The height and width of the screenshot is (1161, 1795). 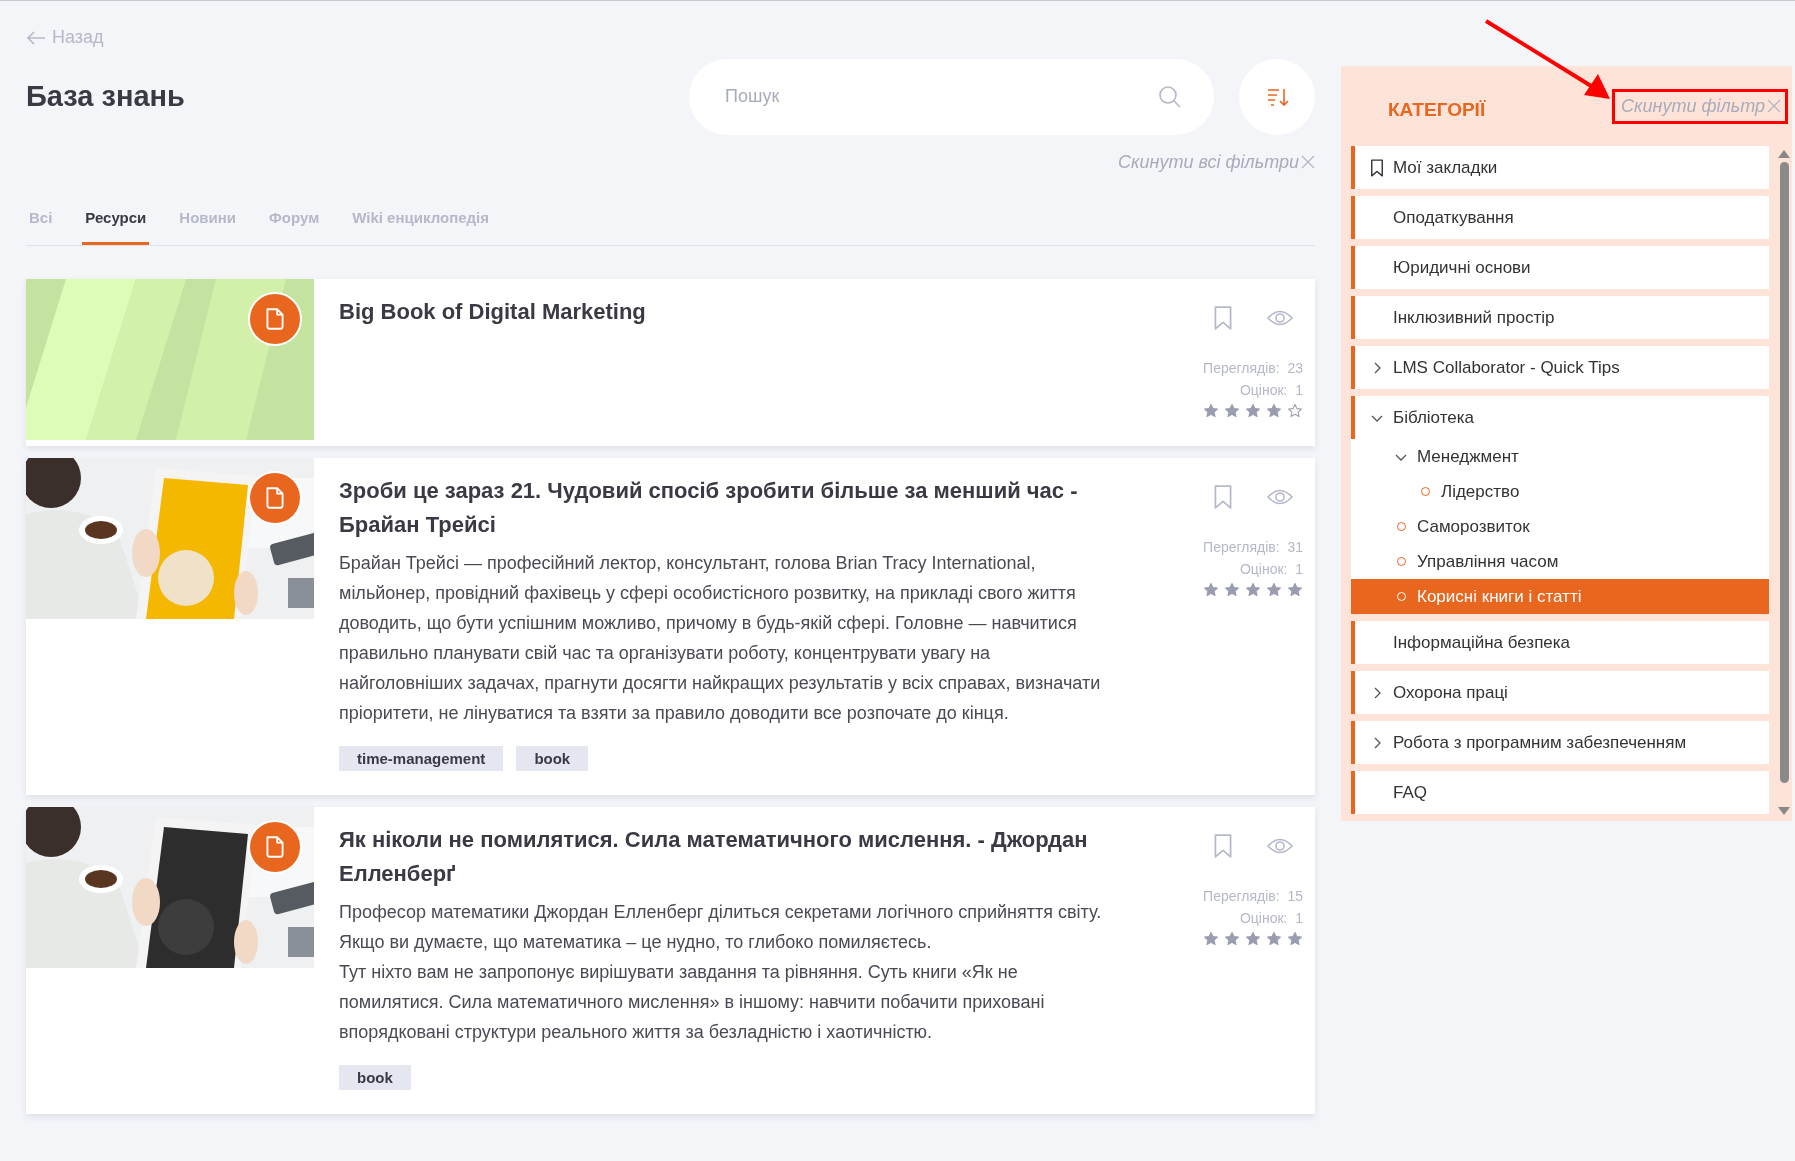 What do you see at coordinates (1560, 267) in the screenshot?
I see `category-item: Юридичні основи` at bounding box center [1560, 267].